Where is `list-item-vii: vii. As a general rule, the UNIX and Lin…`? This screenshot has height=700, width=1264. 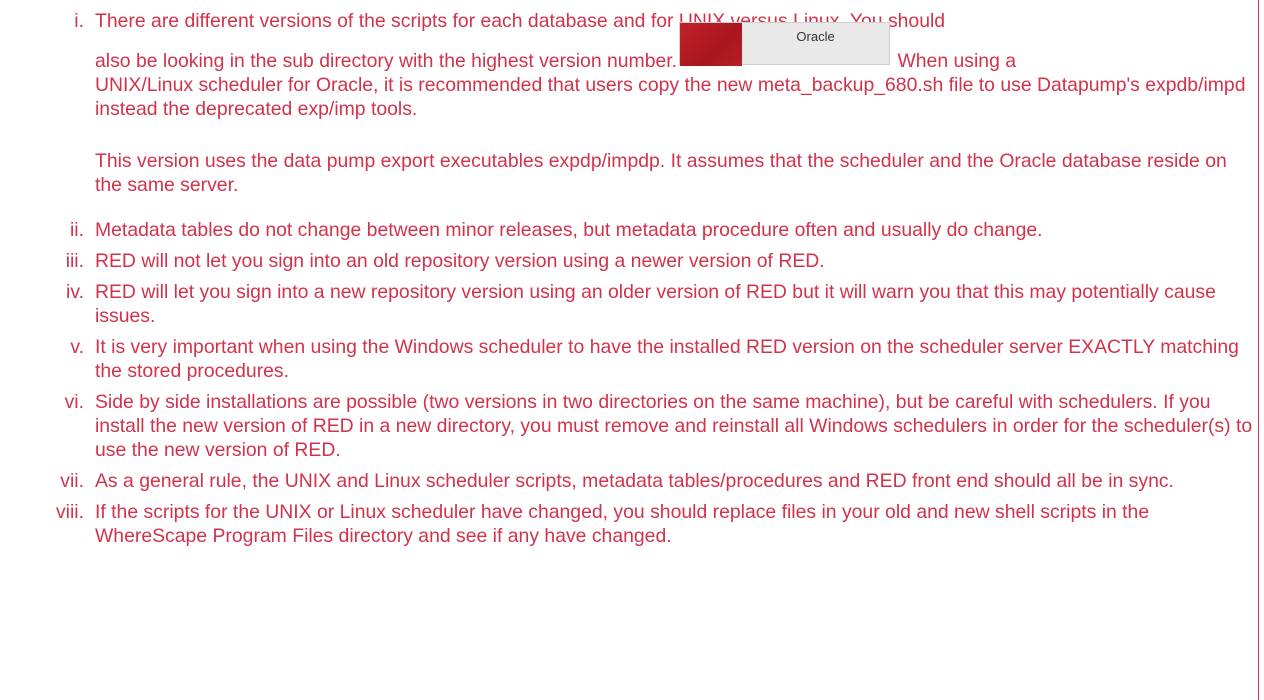 list-item-vii: vii. As a general rule, the UNIX and Lin… is located at coordinates (627, 481).